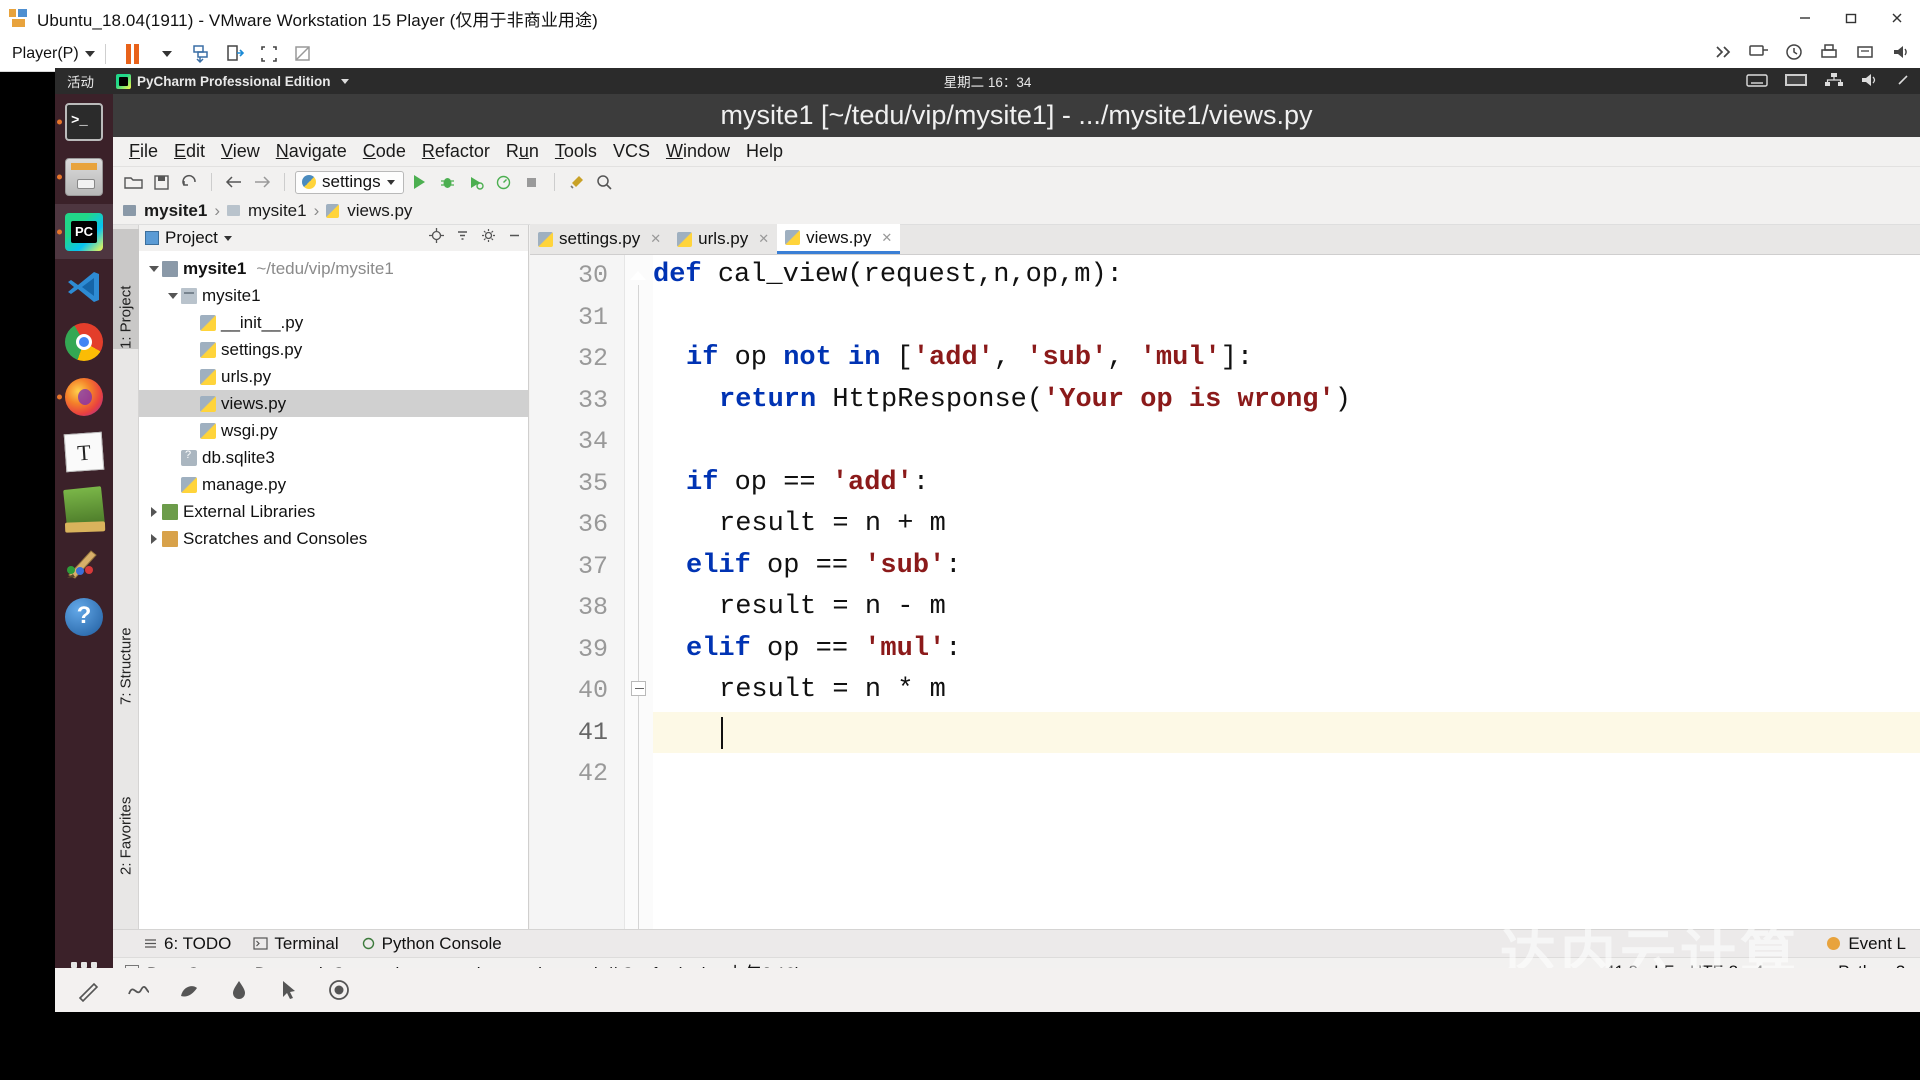 Image resolution: width=1920 pixels, height=1080 pixels. What do you see at coordinates (84, 616) in the screenshot?
I see `launcher-item-help` at bounding box center [84, 616].